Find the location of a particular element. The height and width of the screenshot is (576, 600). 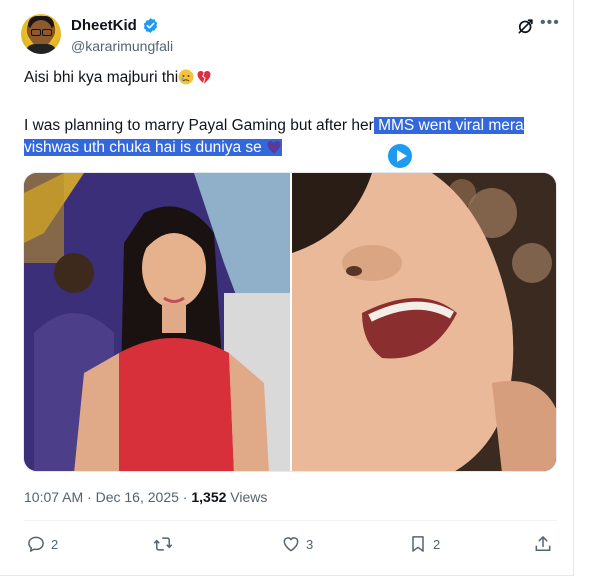

avatar is located at coordinates (41, 34).